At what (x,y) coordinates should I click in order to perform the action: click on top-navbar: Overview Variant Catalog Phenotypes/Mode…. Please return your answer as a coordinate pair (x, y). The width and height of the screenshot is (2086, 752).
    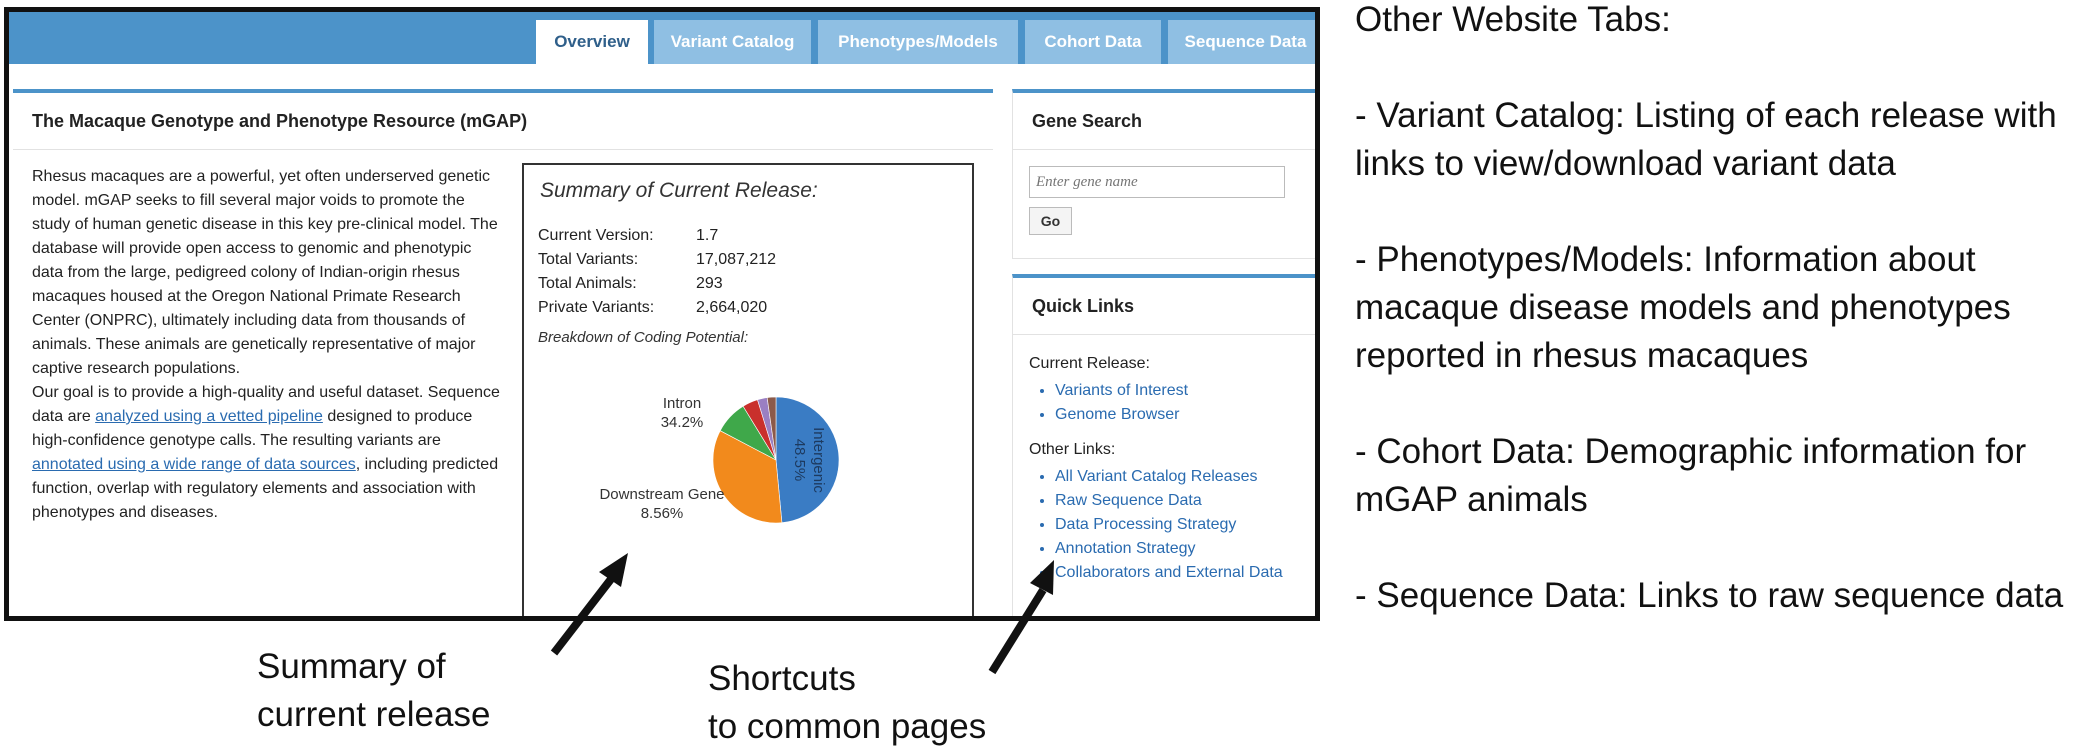
    Looking at the image, I should click on (662, 38).